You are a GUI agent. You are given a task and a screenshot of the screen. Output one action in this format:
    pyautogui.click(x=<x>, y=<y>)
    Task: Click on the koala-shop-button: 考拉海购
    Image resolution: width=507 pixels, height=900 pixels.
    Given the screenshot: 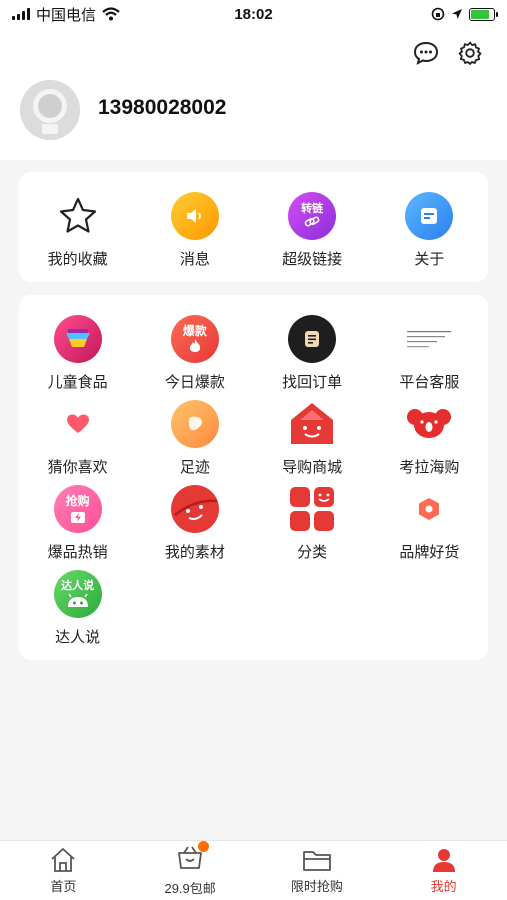 What is the action you would take?
    pyautogui.click(x=429, y=434)
    